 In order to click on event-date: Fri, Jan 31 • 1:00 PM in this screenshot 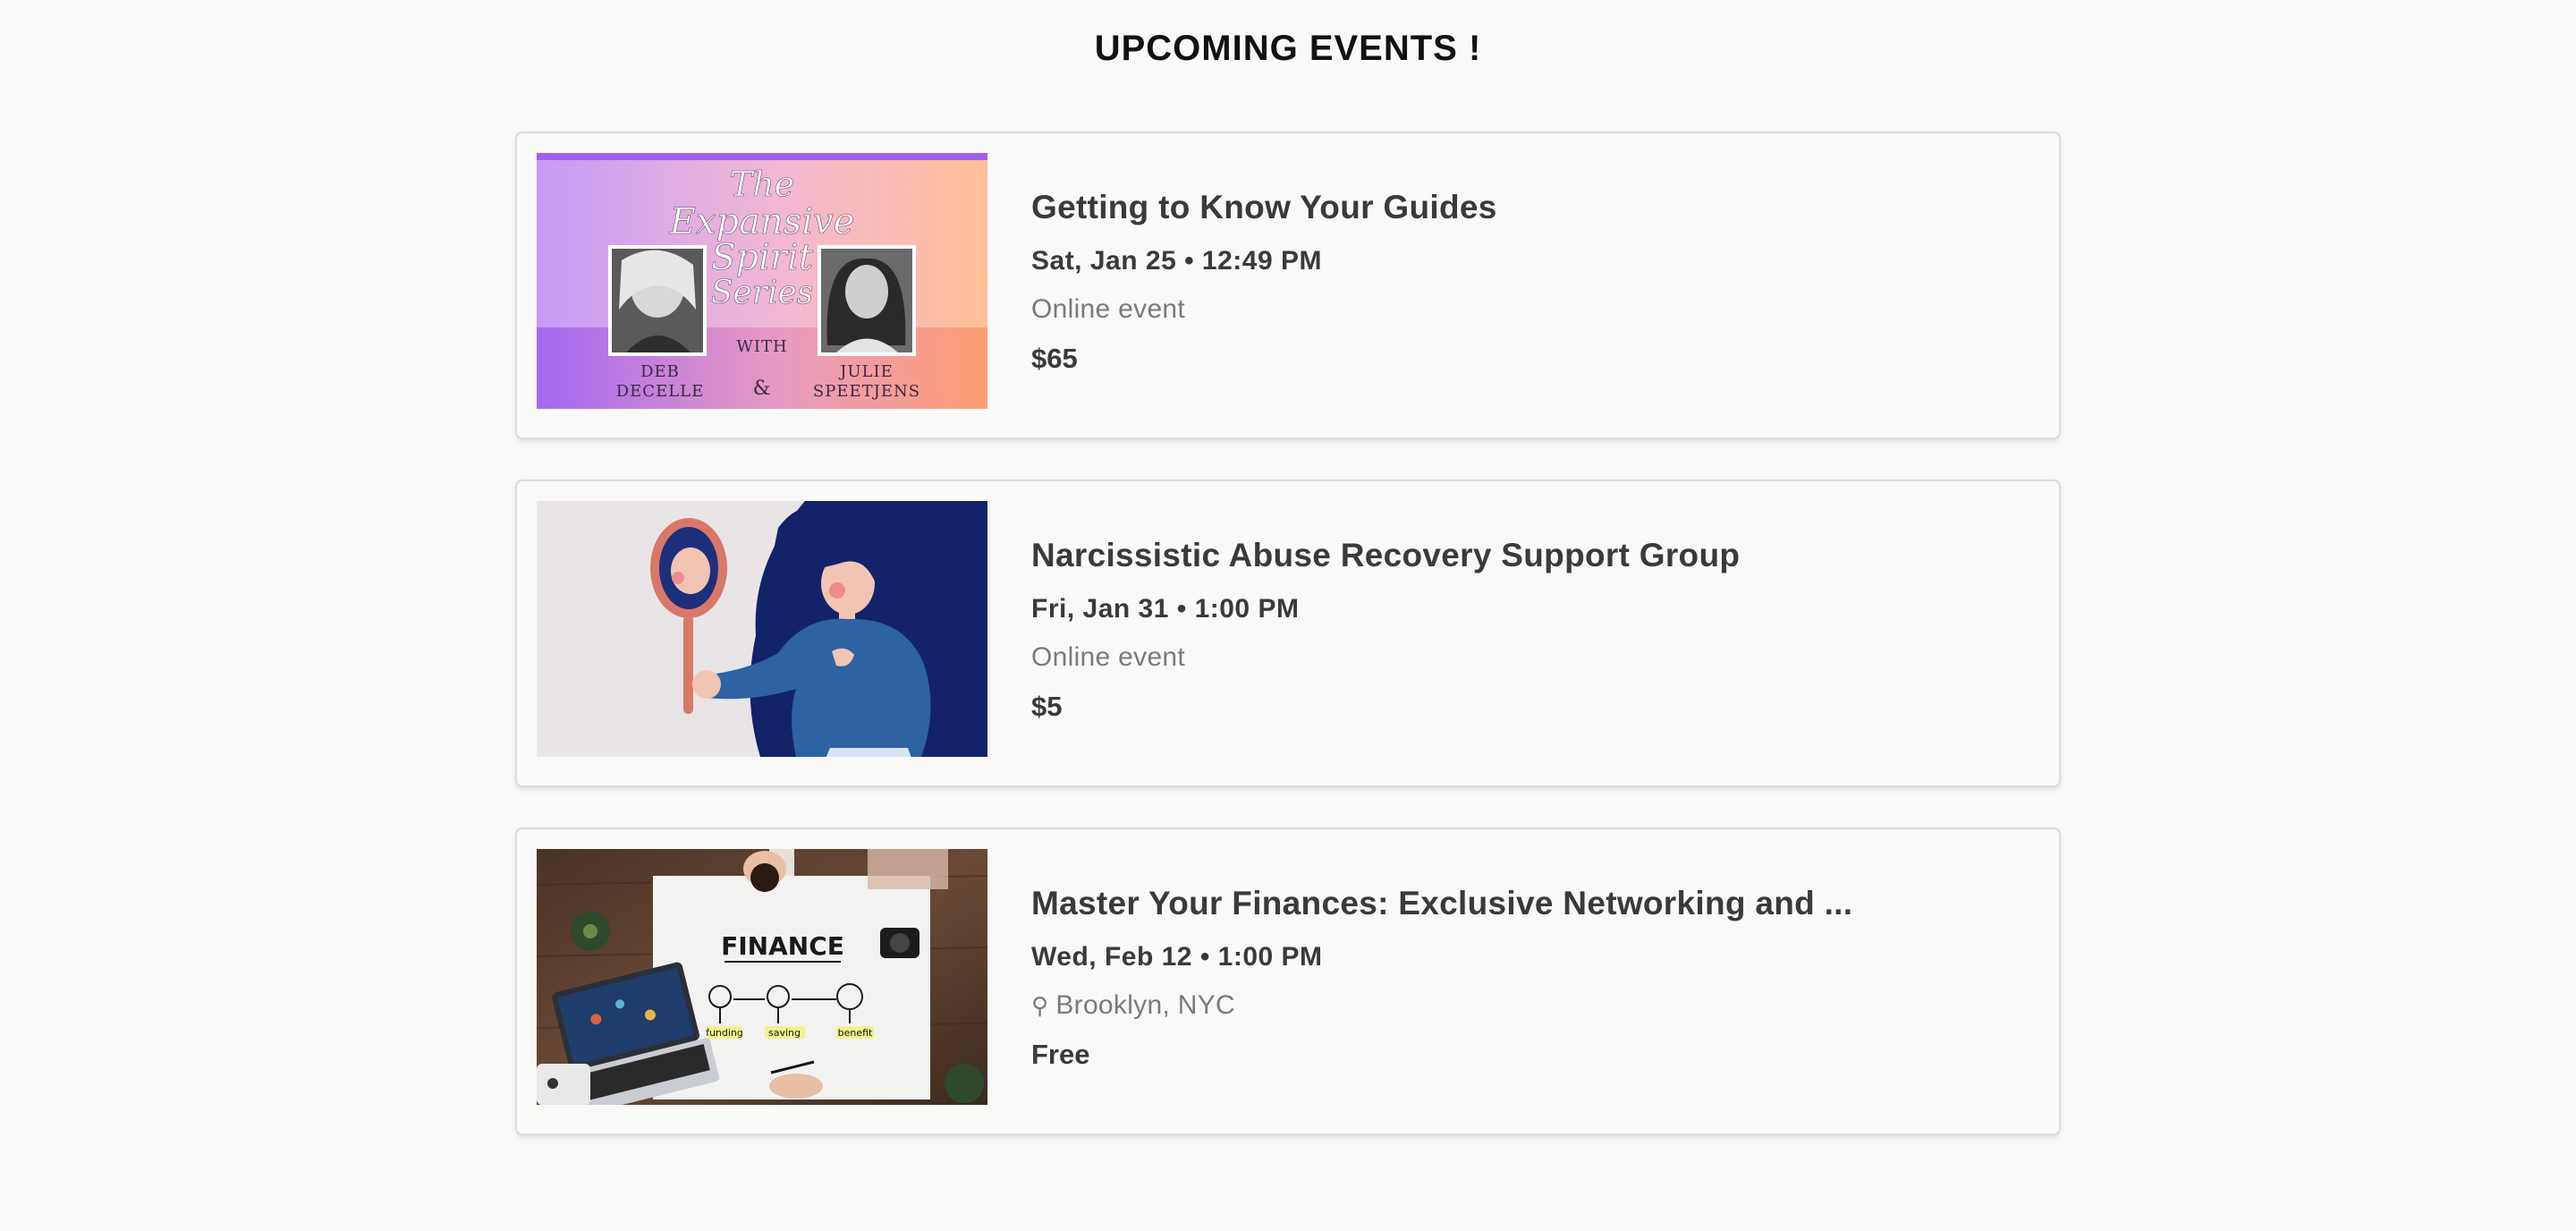, I will do `click(1165, 609)`.